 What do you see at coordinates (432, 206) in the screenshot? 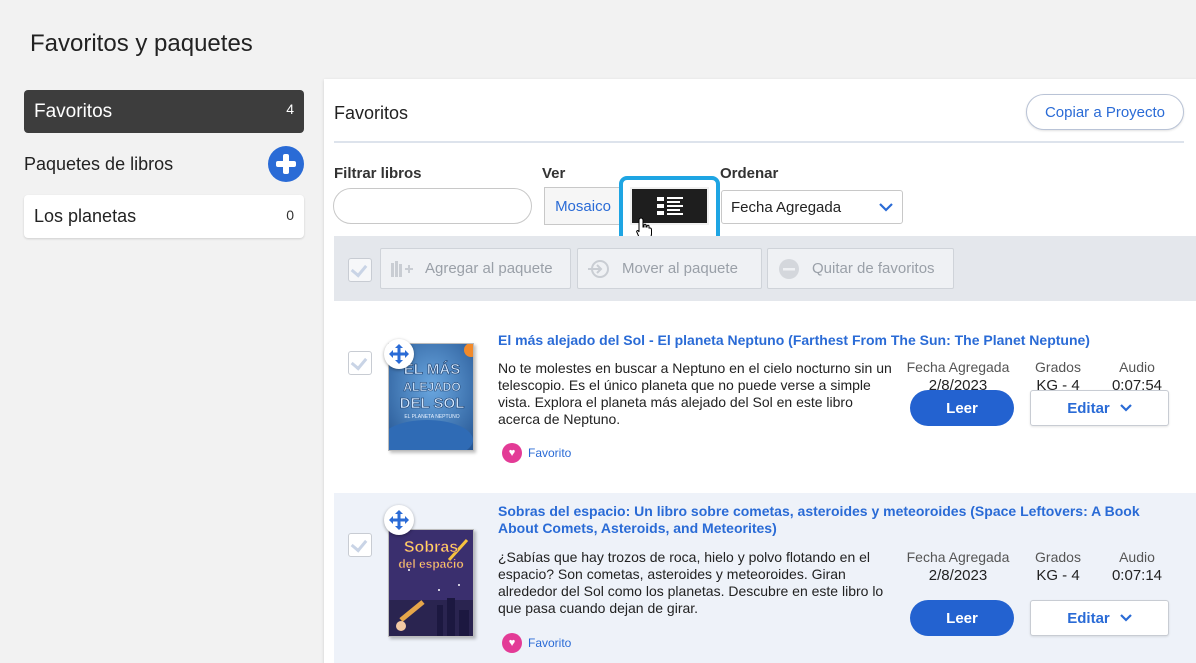
I see `filter-input` at bounding box center [432, 206].